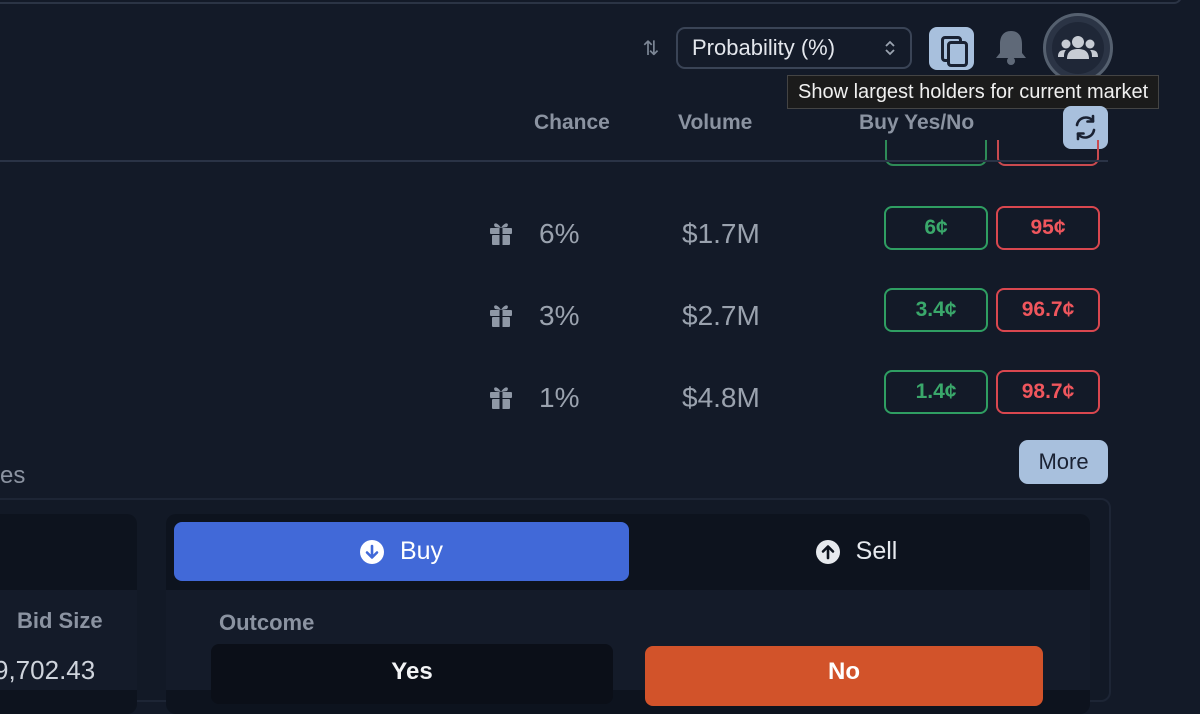  I want to click on row-chance: 1%, so click(559, 397).